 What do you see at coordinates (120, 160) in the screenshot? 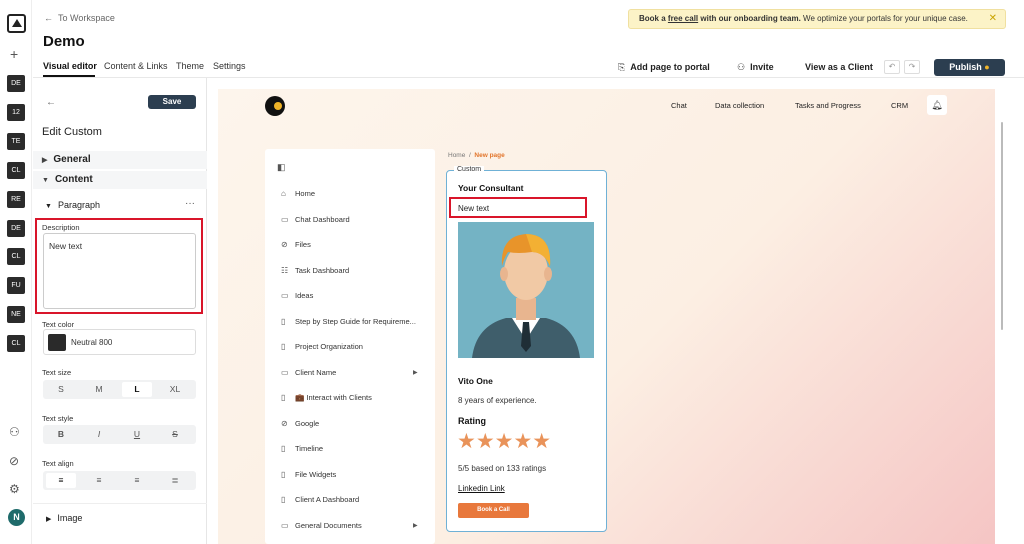
I see `section-general: ▶ General` at bounding box center [120, 160].